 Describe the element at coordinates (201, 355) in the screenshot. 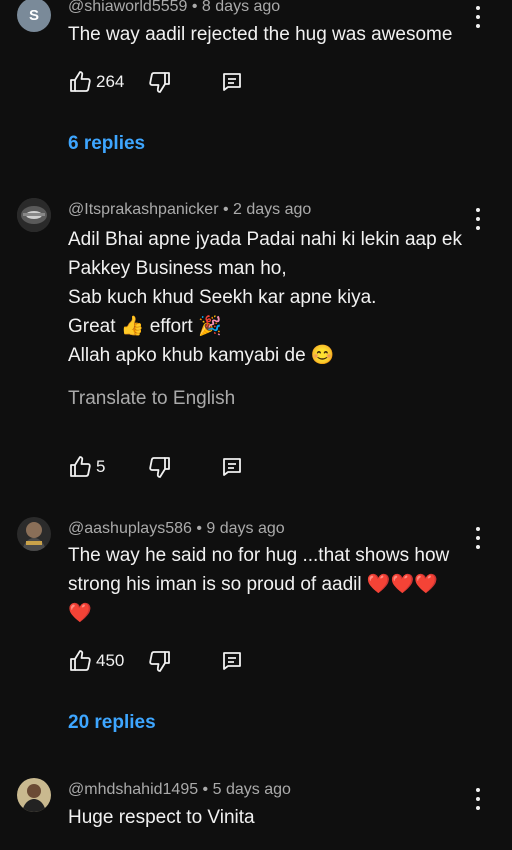

I see `comment-line: Allah apko khub kamyabi de 😊` at that location.